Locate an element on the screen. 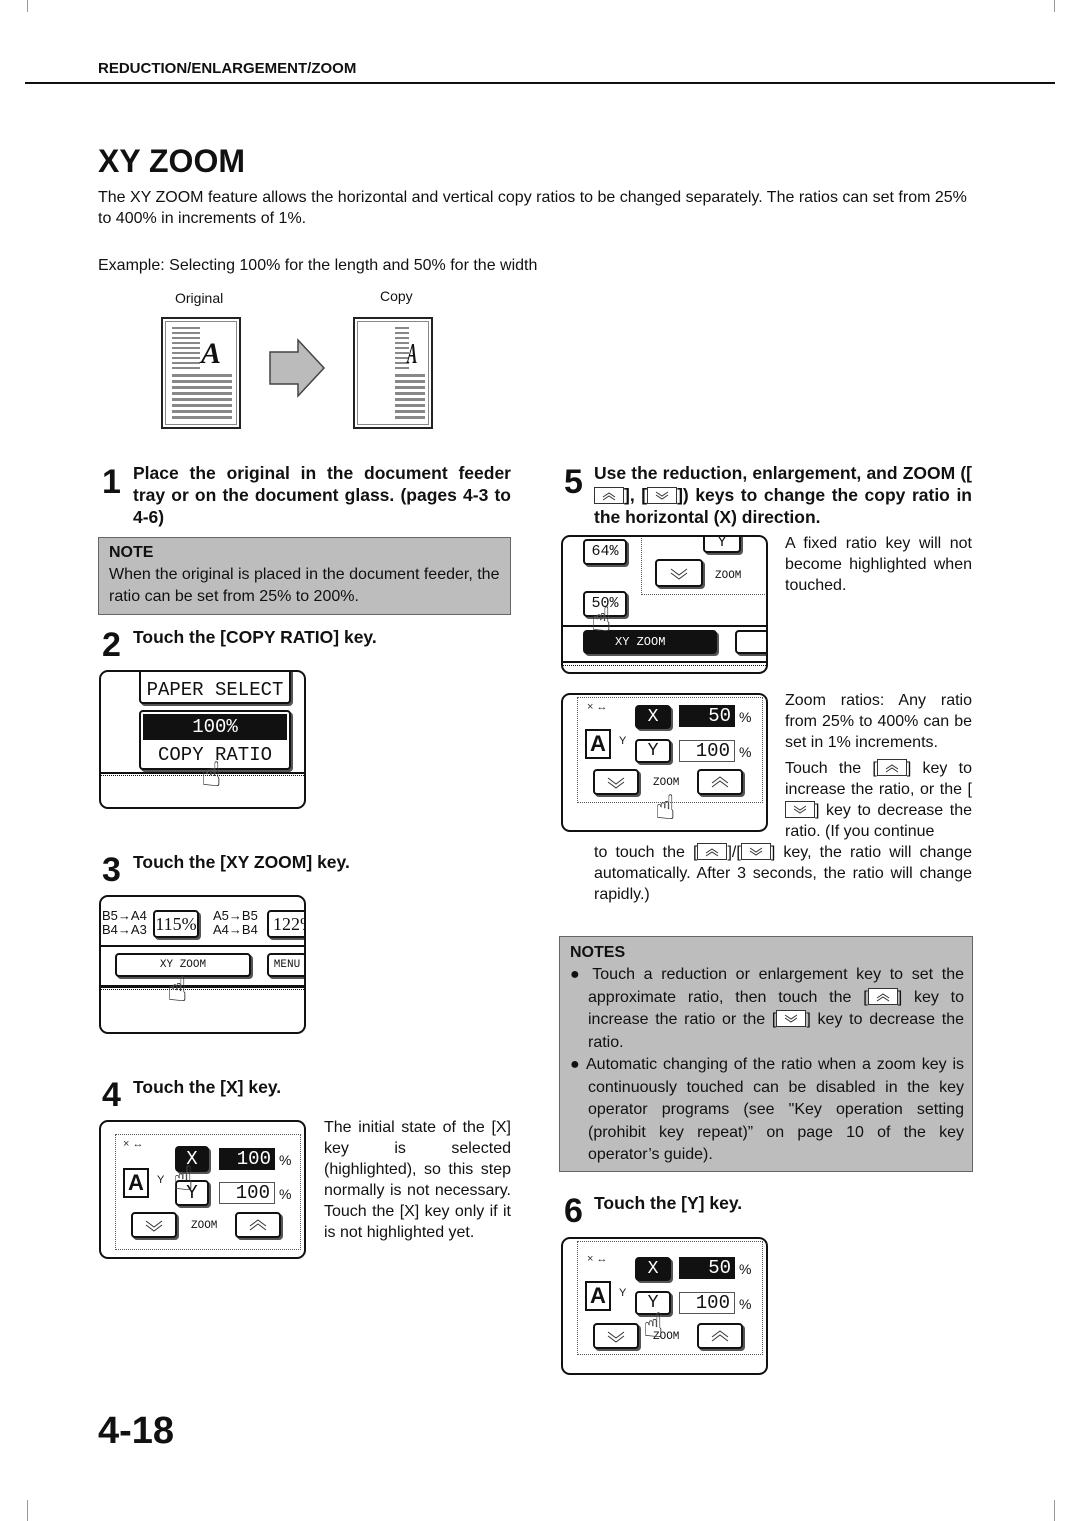  menu-key is located at coordinates (750, 642).